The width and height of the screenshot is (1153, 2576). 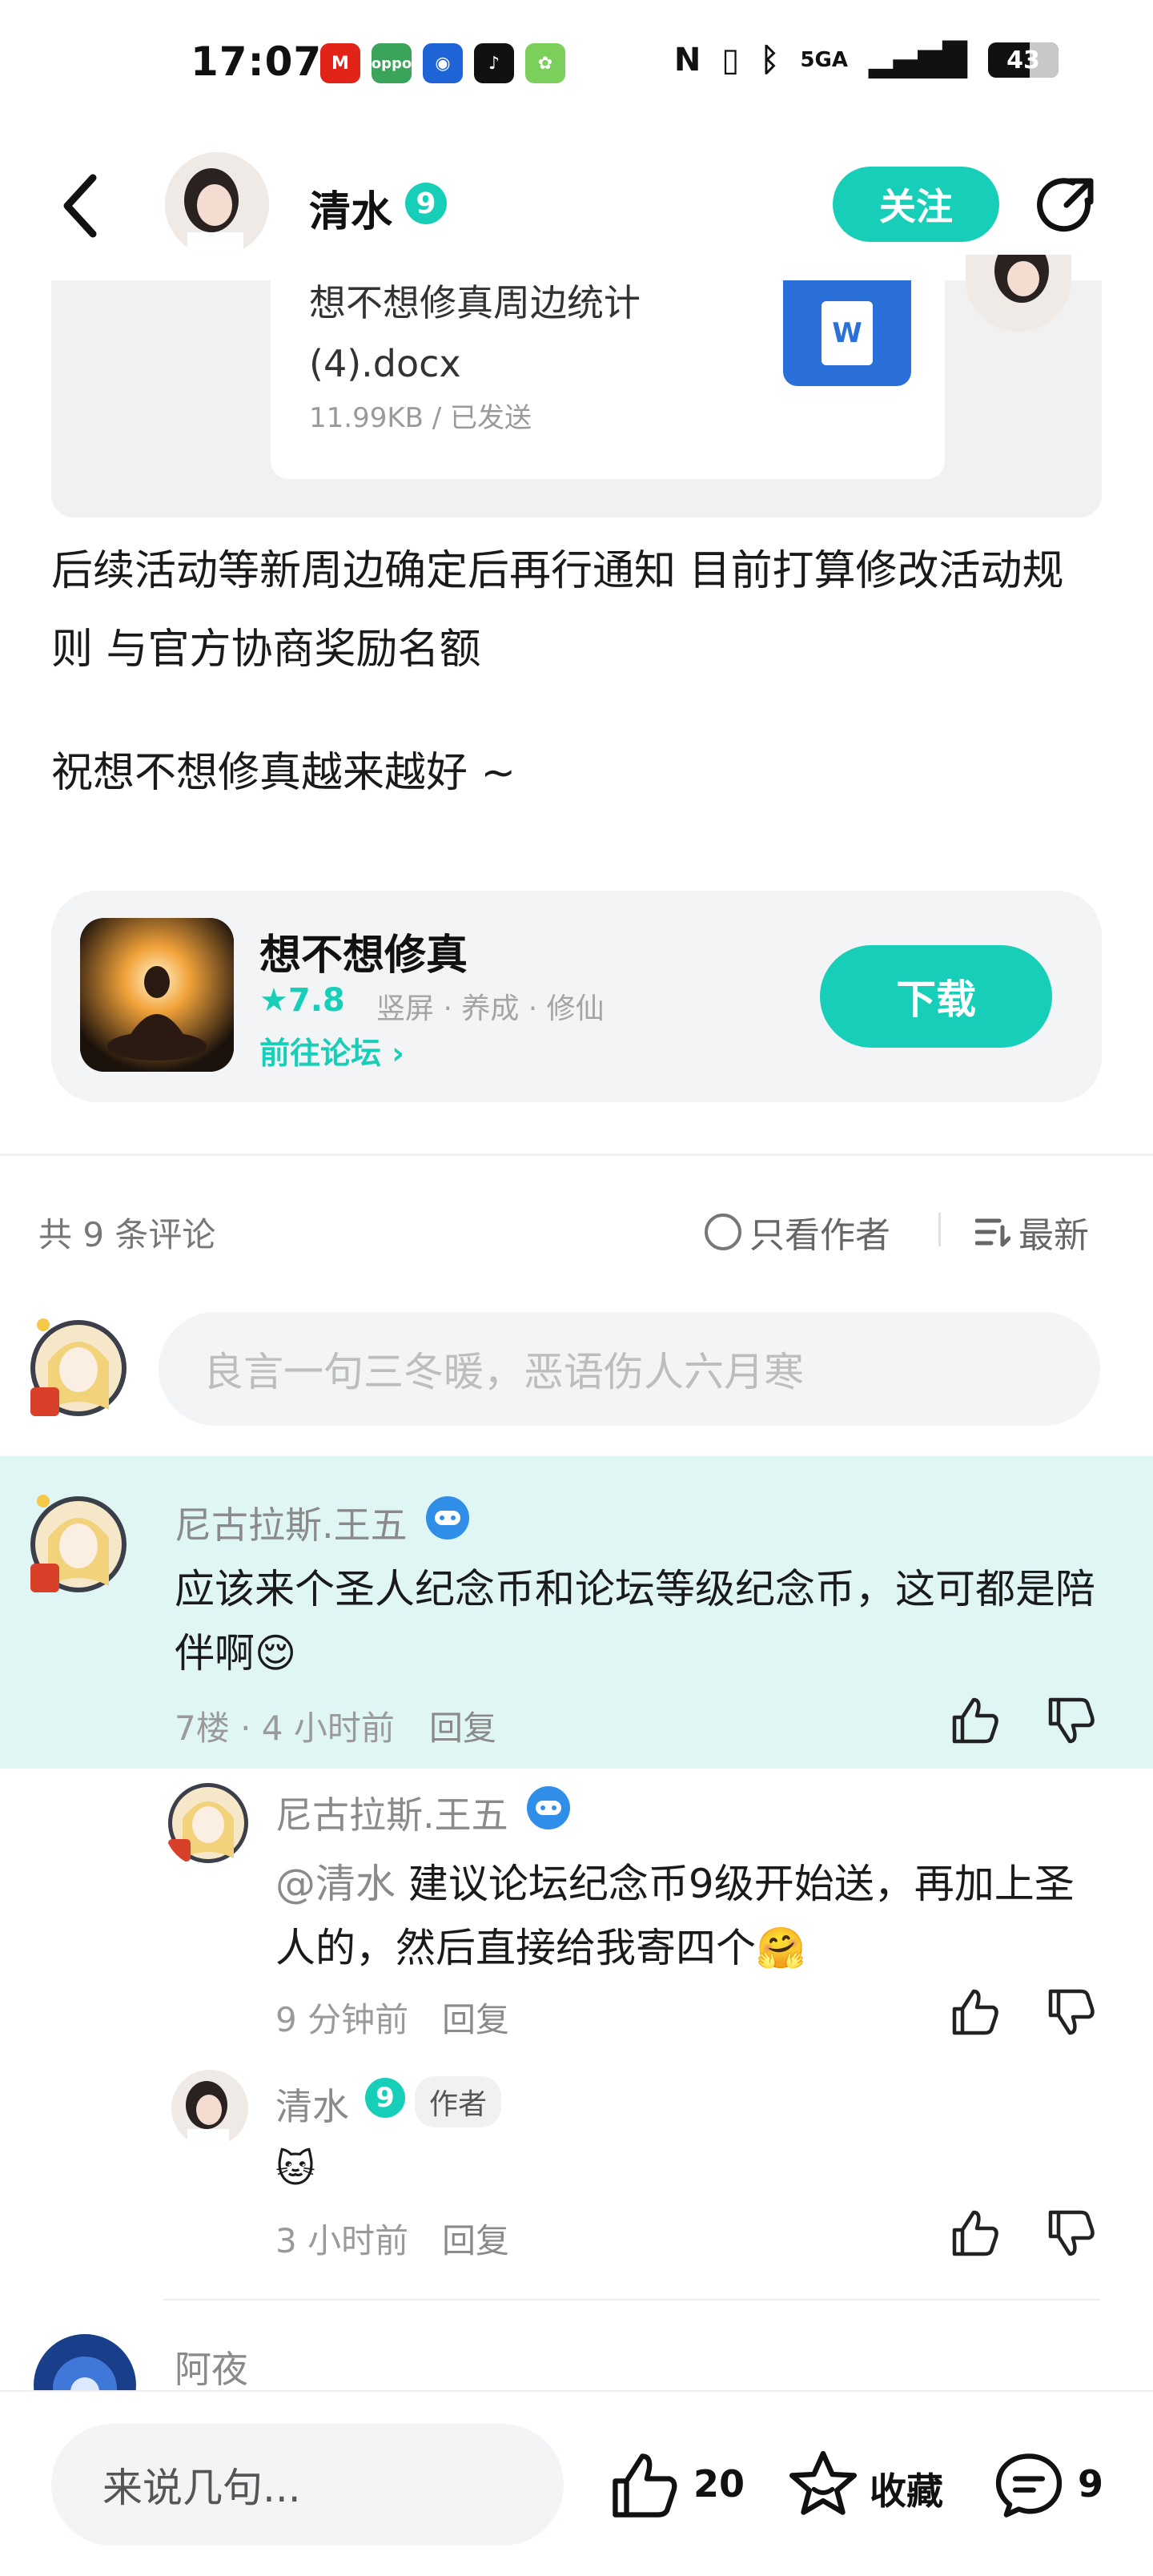 I want to click on game-name: 想不想修真, so click(x=364, y=956).